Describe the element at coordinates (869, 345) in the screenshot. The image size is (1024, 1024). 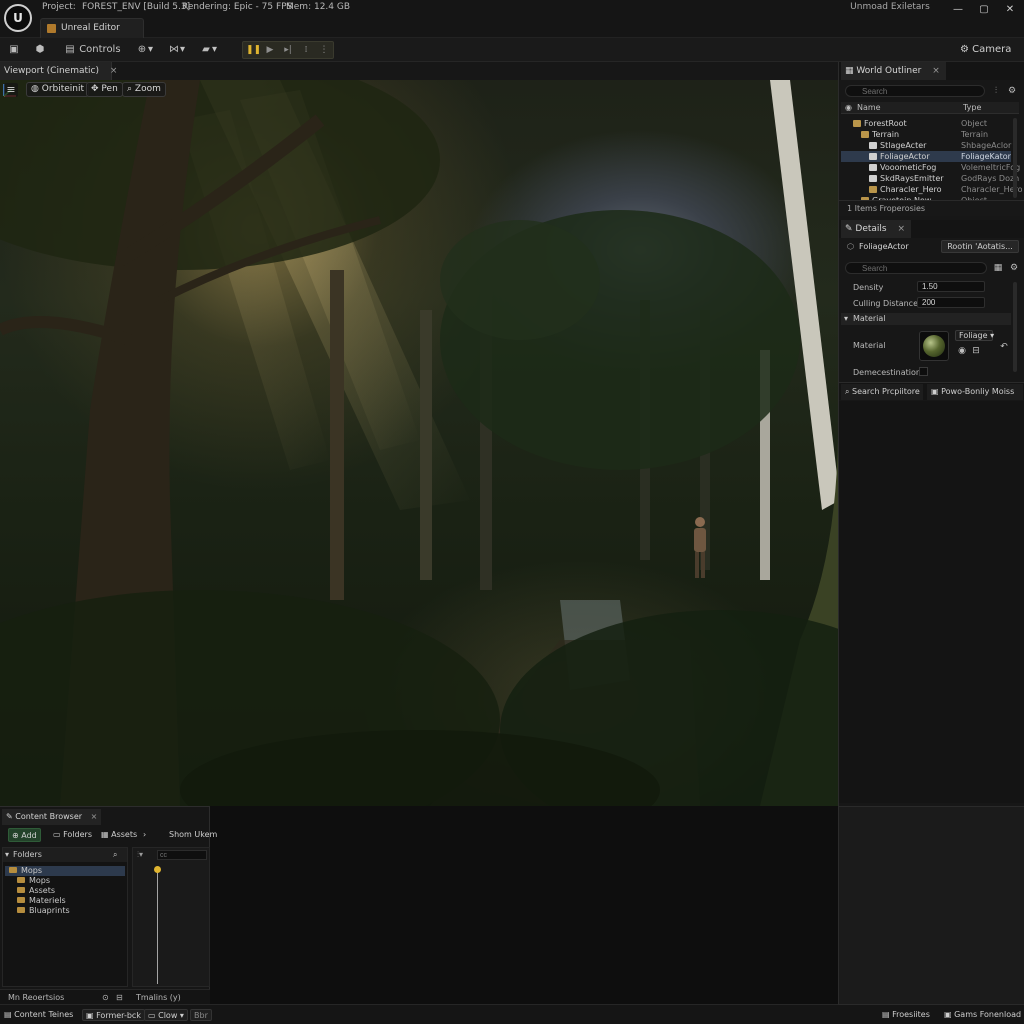
I see `material-label: Material` at that location.